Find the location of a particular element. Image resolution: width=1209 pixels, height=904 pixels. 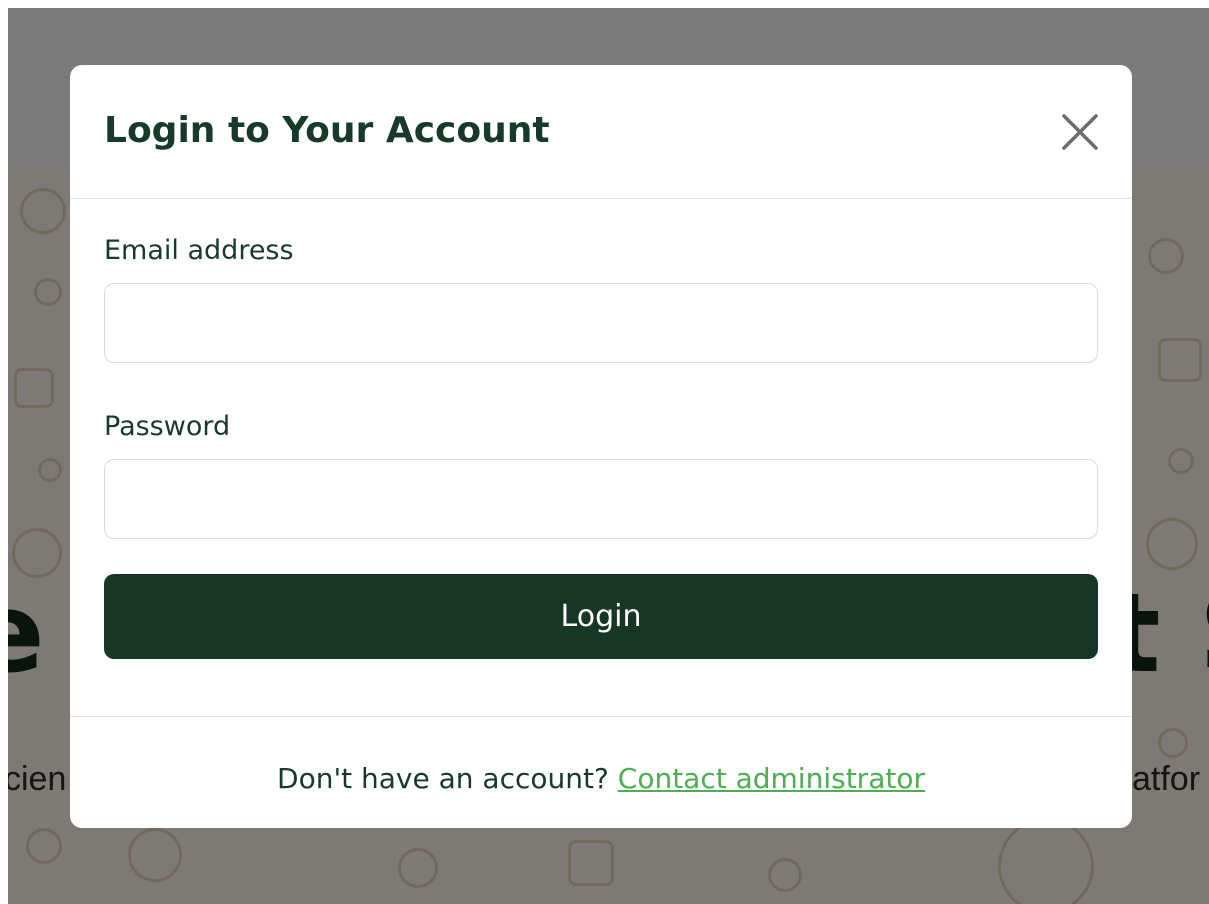

close-button is located at coordinates (1080, 132).